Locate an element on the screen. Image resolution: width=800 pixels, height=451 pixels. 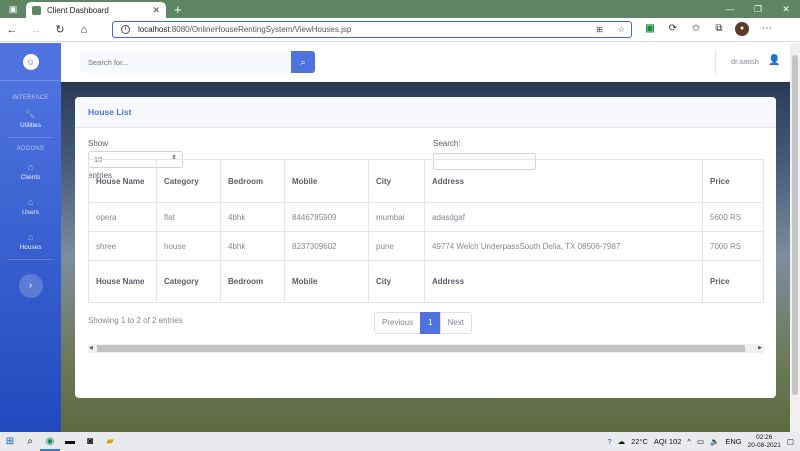
card-title: House List is located at coordinates (425, 112).